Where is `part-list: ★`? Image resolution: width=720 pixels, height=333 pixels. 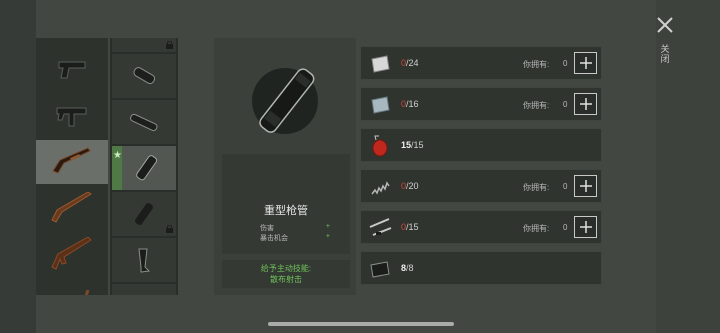 part-list: ★ is located at coordinates (144, 166).